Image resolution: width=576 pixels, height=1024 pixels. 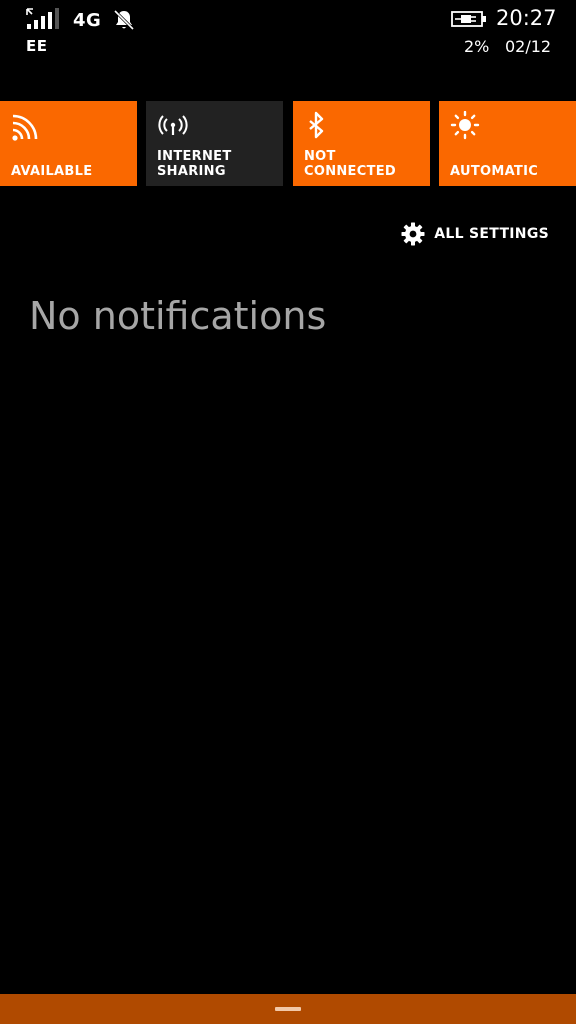 I want to click on date: 02/12, so click(x=528, y=46).